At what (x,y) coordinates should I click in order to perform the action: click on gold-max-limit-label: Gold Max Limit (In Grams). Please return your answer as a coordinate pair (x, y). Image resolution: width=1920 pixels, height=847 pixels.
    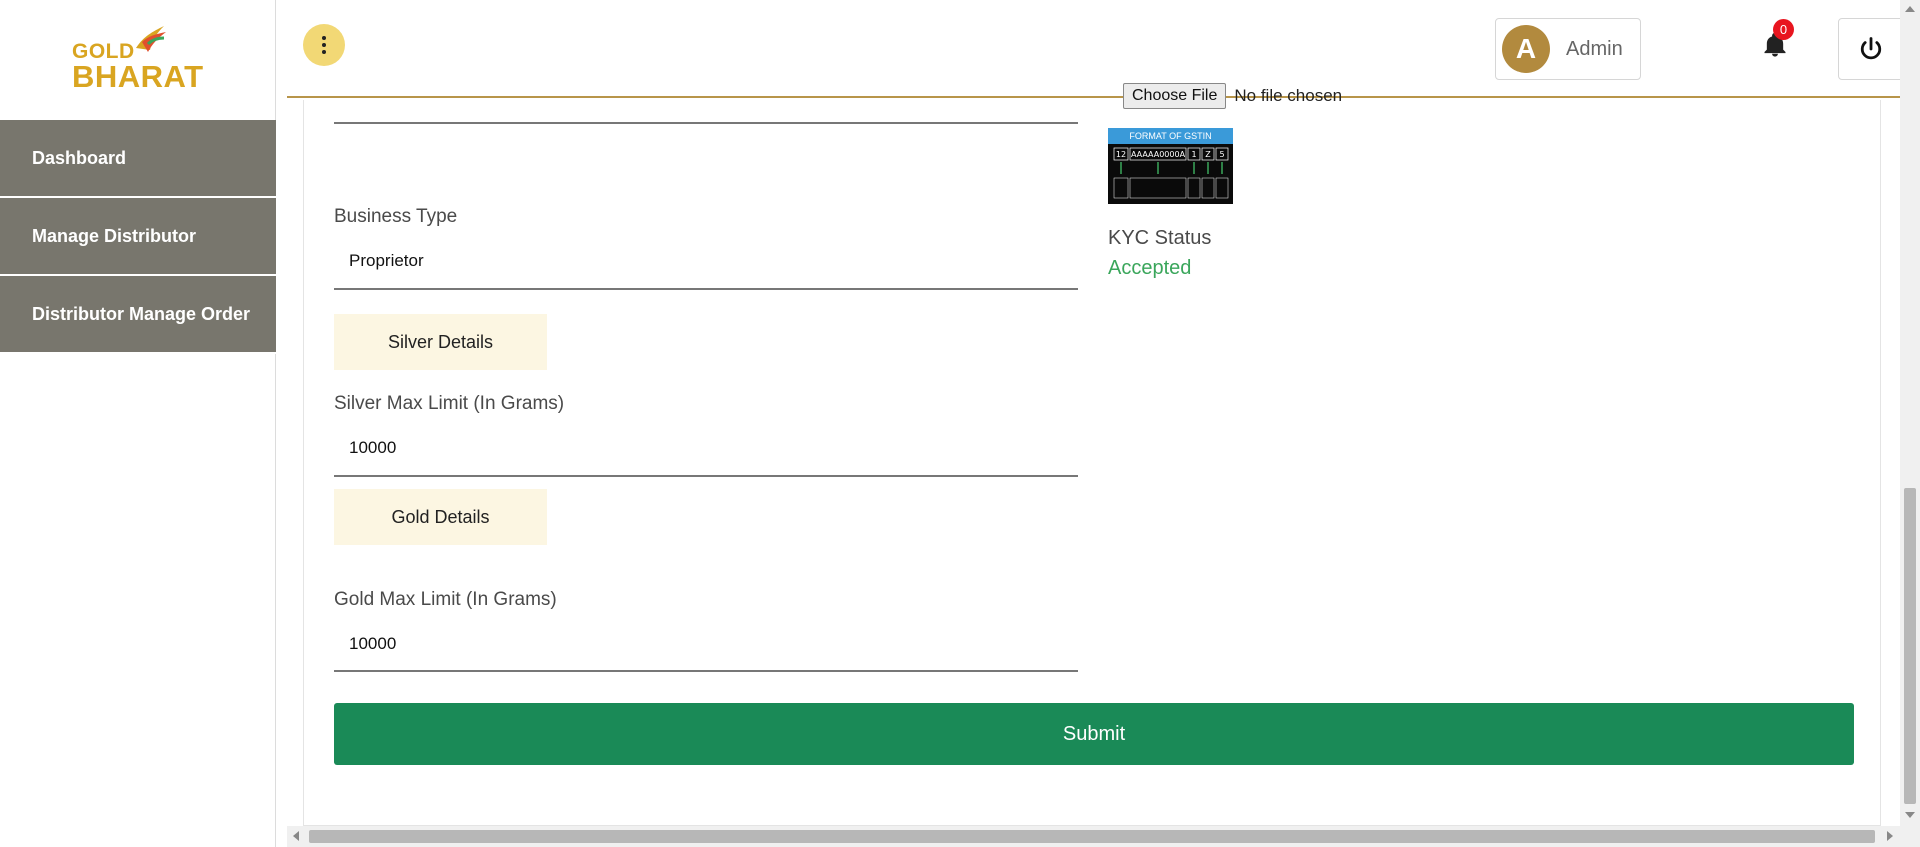
    Looking at the image, I should click on (445, 599).